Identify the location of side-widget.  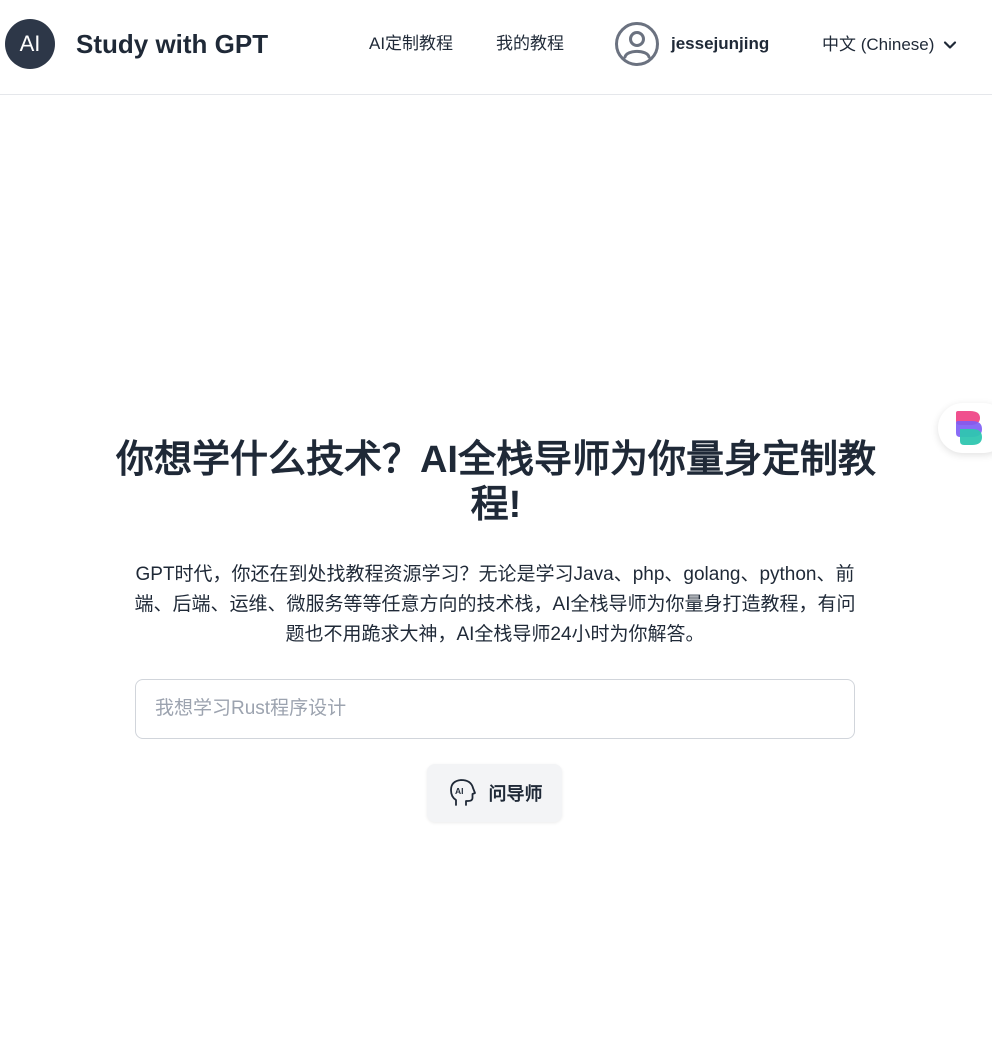
(965, 428).